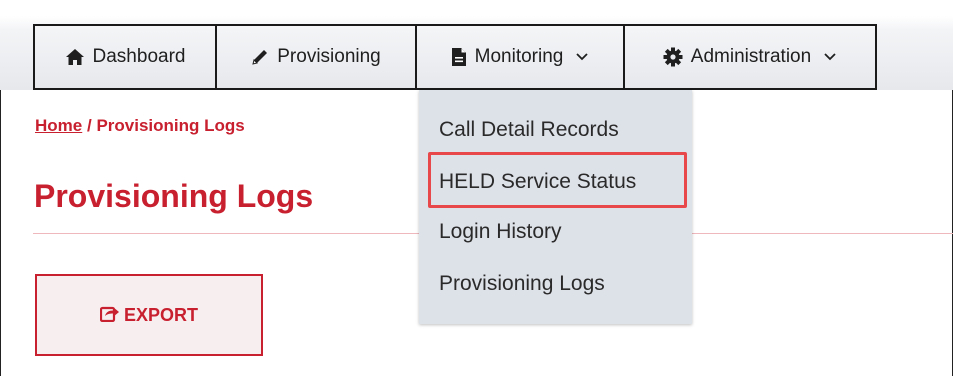  What do you see at coordinates (139, 56) in the screenshot?
I see `nav-dashboard-label: Dashboard` at bounding box center [139, 56].